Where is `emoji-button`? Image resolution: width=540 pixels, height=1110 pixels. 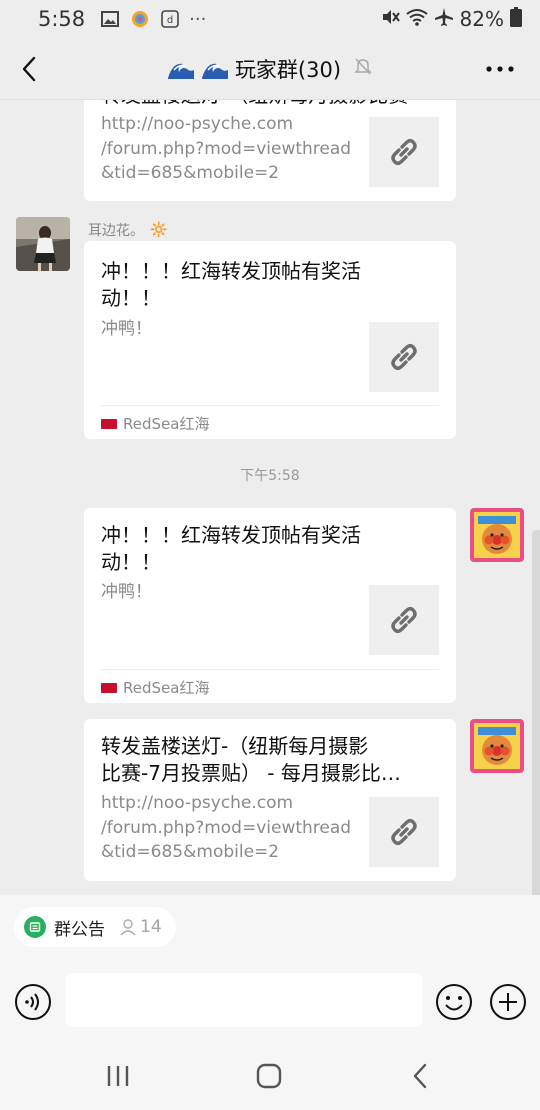
emoji-button is located at coordinates (454, 1002).